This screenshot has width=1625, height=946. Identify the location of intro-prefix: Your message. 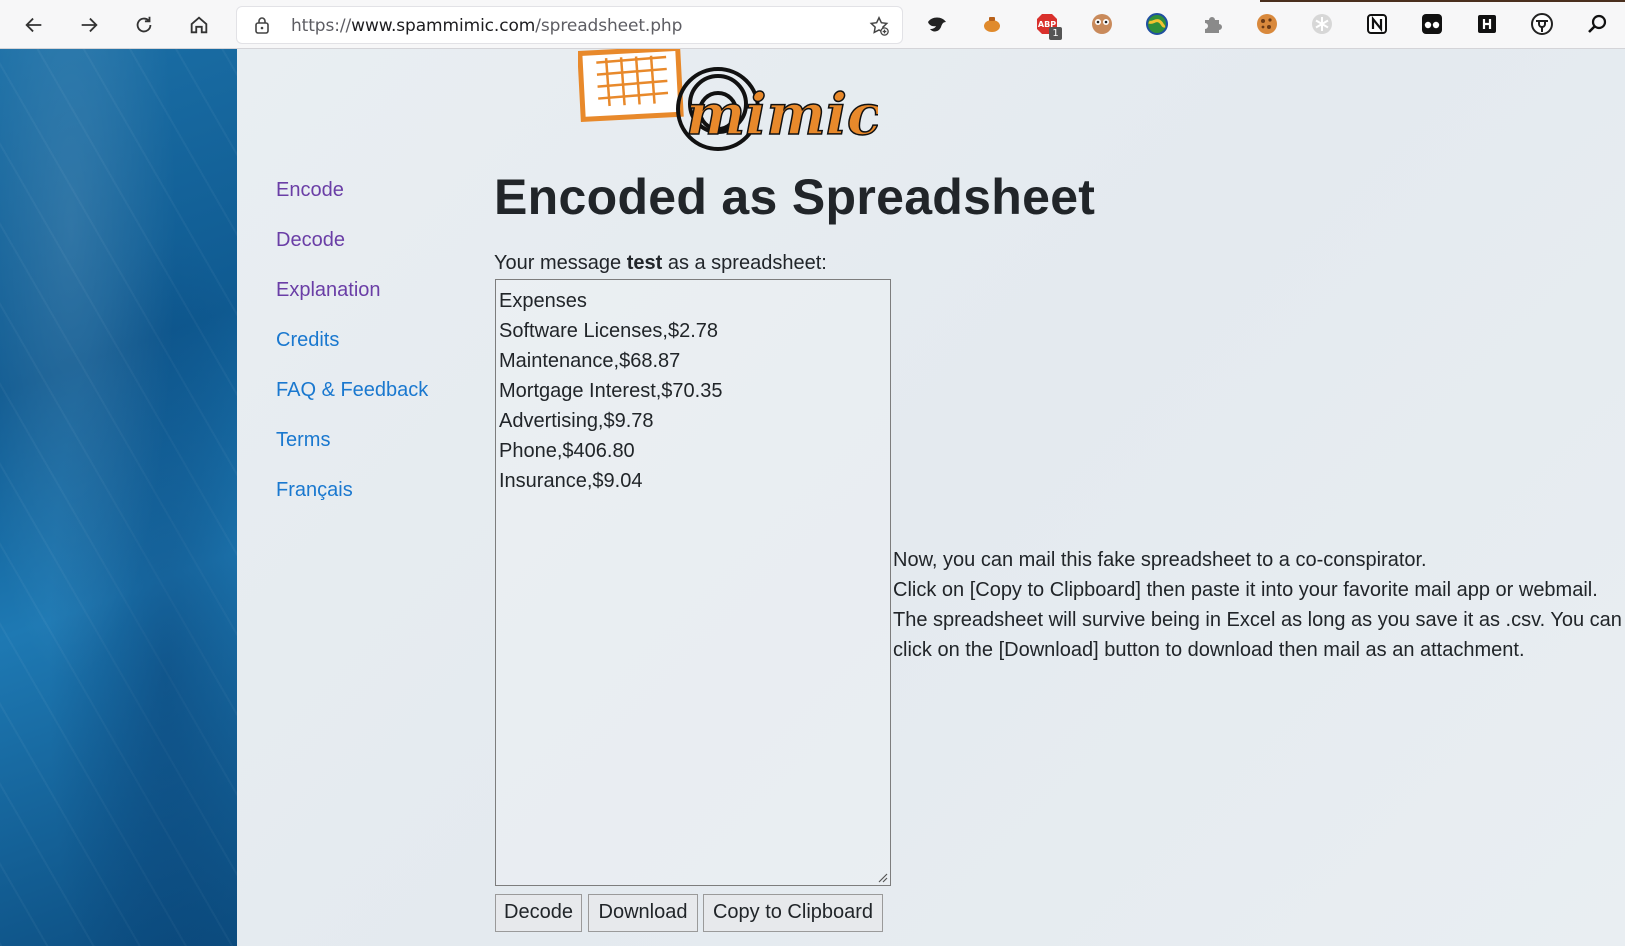
(560, 263).